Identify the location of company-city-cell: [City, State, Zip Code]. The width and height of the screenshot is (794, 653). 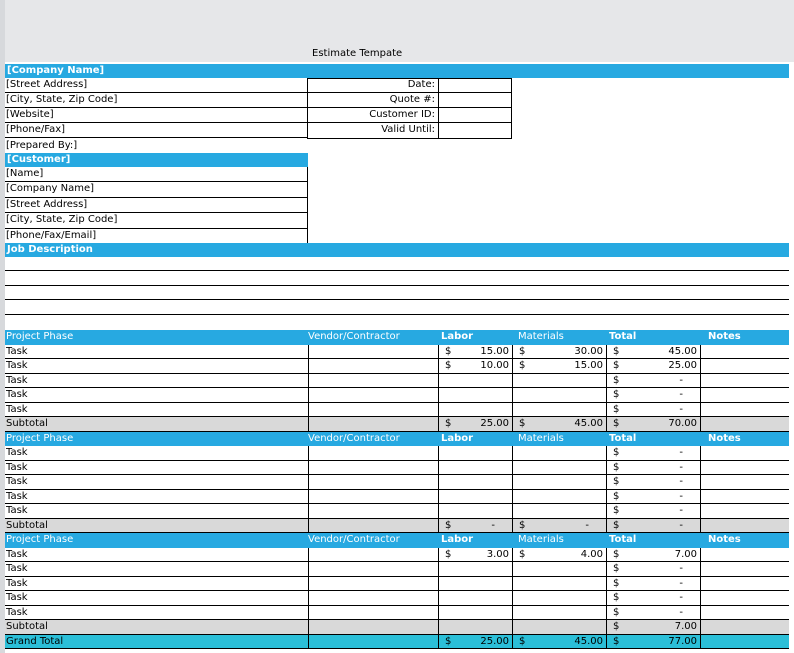
(156, 100).